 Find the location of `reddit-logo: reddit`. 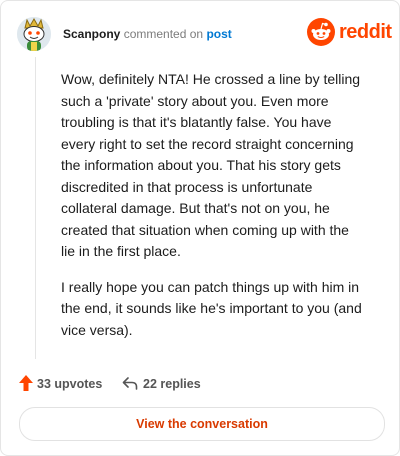

reddit-logo: reddit is located at coordinates (349, 32).